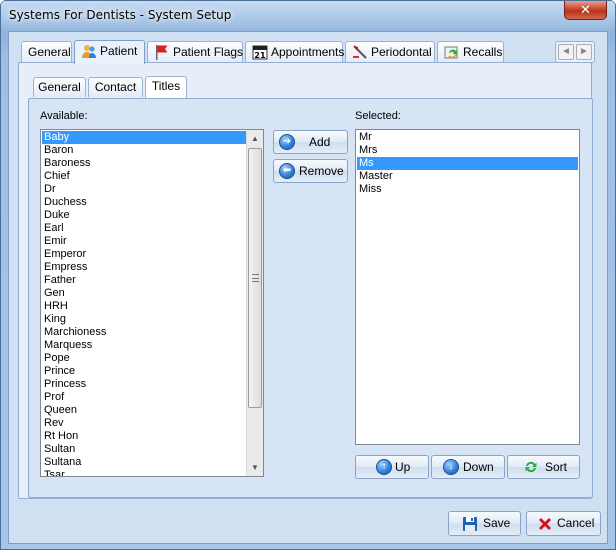 The width and height of the screenshot is (616, 550). I want to click on list-item: Prince, so click(144, 371).